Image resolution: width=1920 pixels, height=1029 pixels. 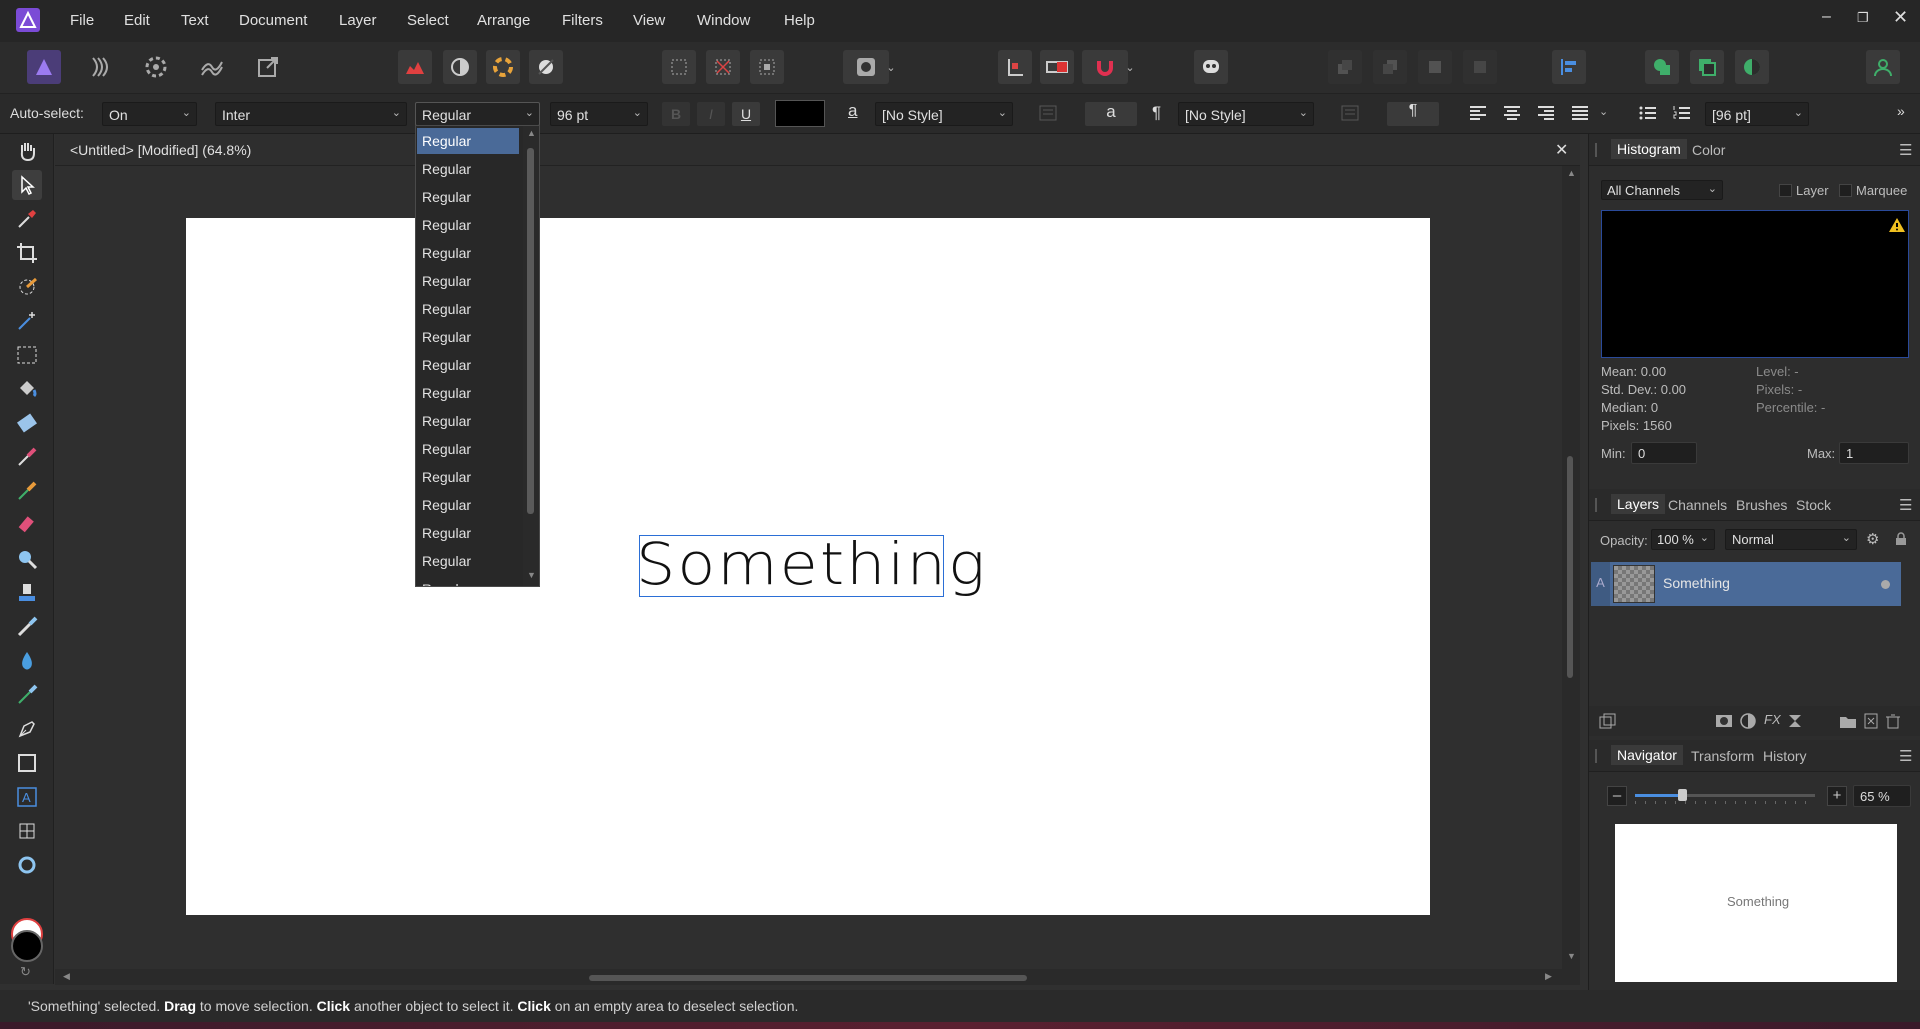 What do you see at coordinates (1785, 756) in the screenshot?
I see `tab-history: History` at bounding box center [1785, 756].